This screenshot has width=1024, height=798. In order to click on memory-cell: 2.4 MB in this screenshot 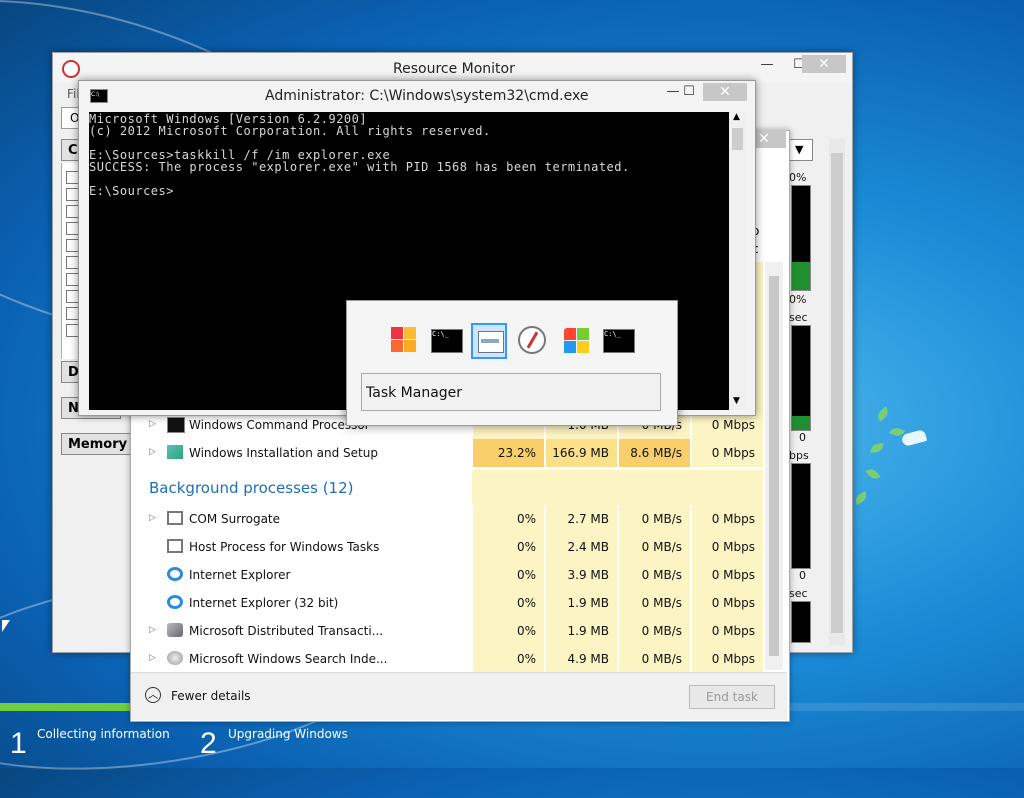, I will do `click(581, 547)`.